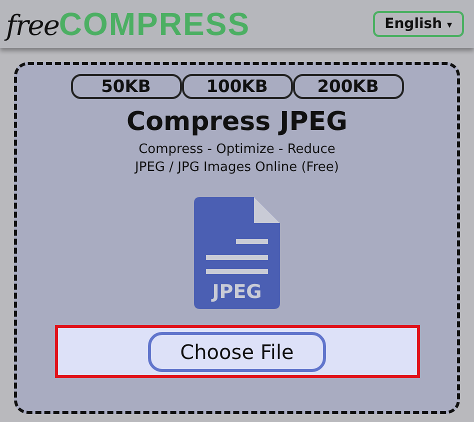 The width and height of the screenshot is (474, 422). What do you see at coordinates (237, 122) in the screenshot?
I see `page-title: Compress JPEG` at bounding box center [237, 122].